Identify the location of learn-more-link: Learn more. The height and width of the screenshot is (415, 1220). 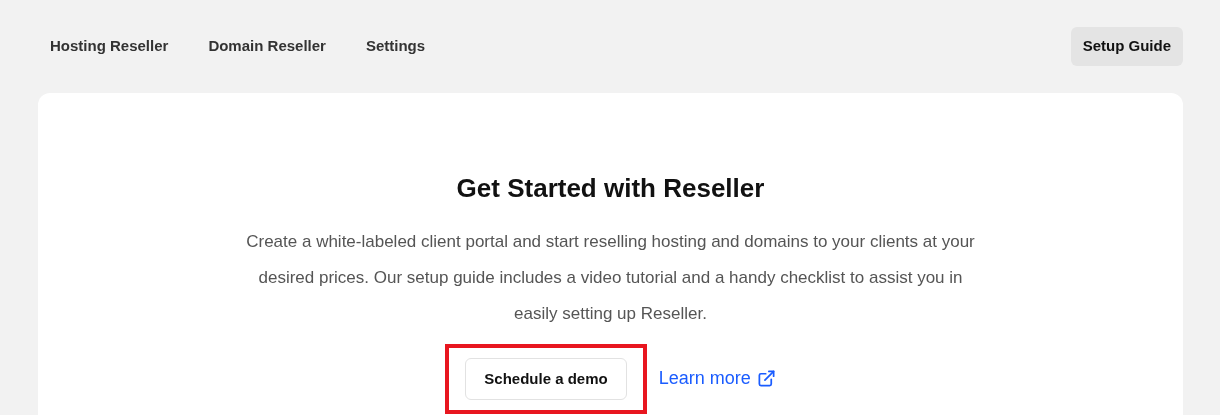
(717, 379).